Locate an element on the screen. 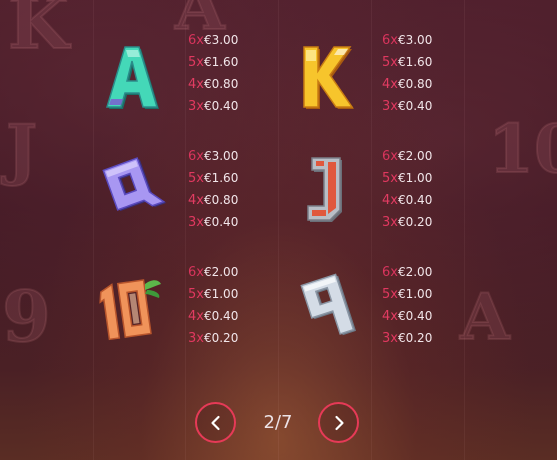  paytable-k: 6x€3.00 5x€1.60 4x€0.80 3x€0.40 is located at coordinates (422, 73).